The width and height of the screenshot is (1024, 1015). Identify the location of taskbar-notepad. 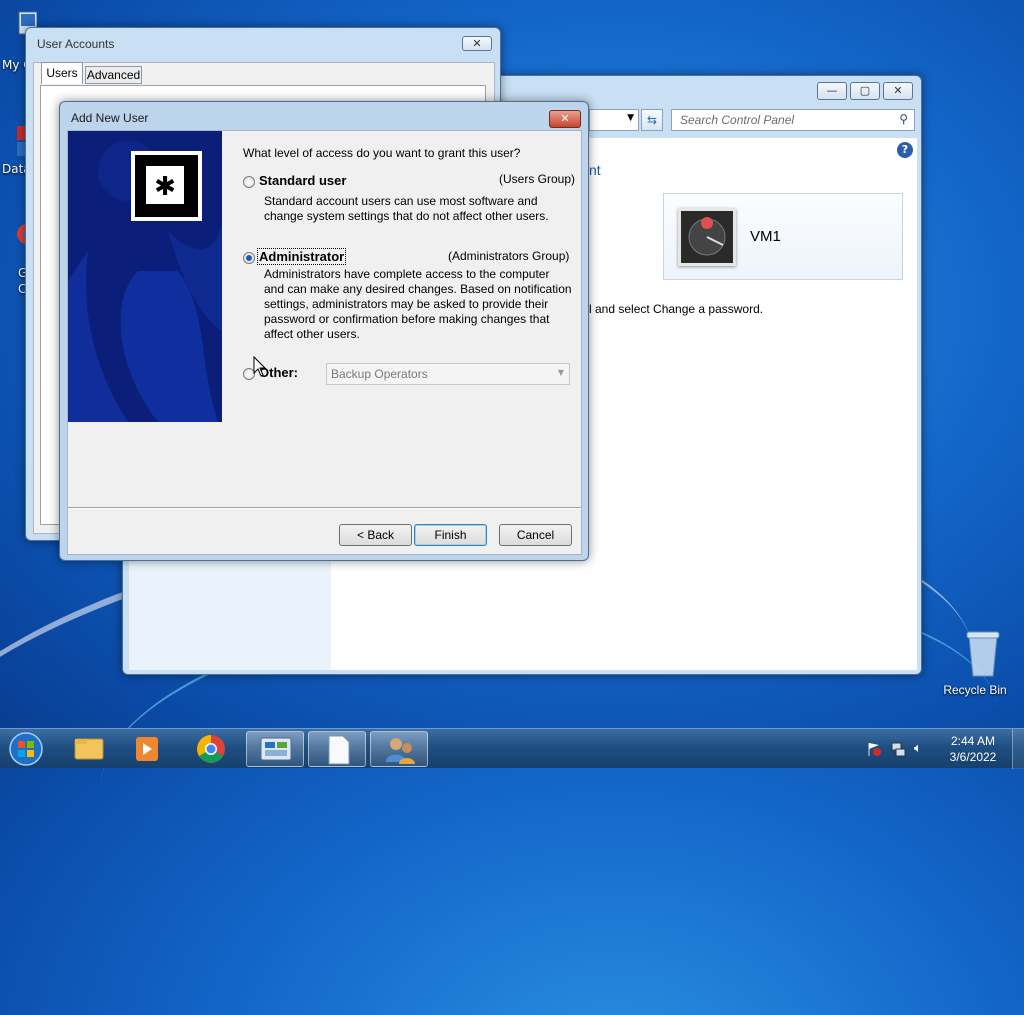
(337, 749).